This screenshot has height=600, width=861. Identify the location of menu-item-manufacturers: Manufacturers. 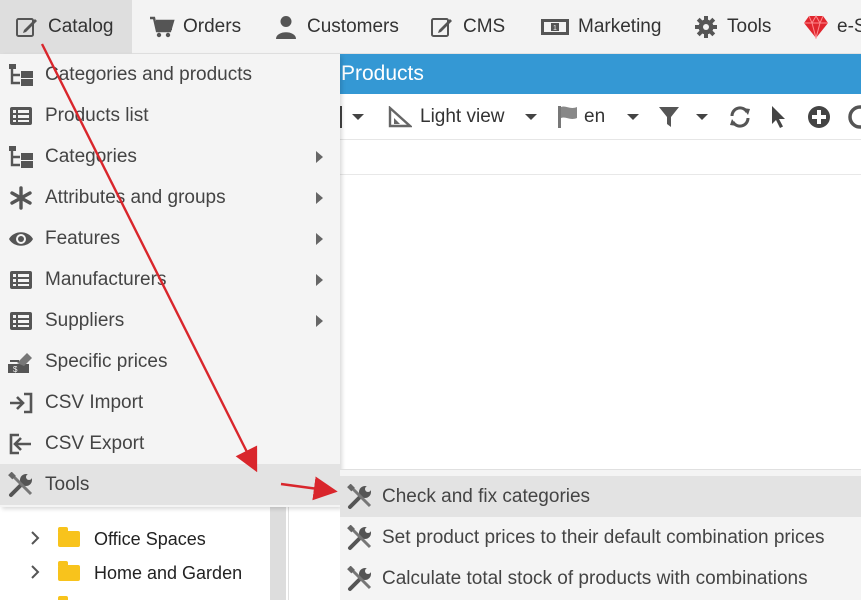
(170, 279).